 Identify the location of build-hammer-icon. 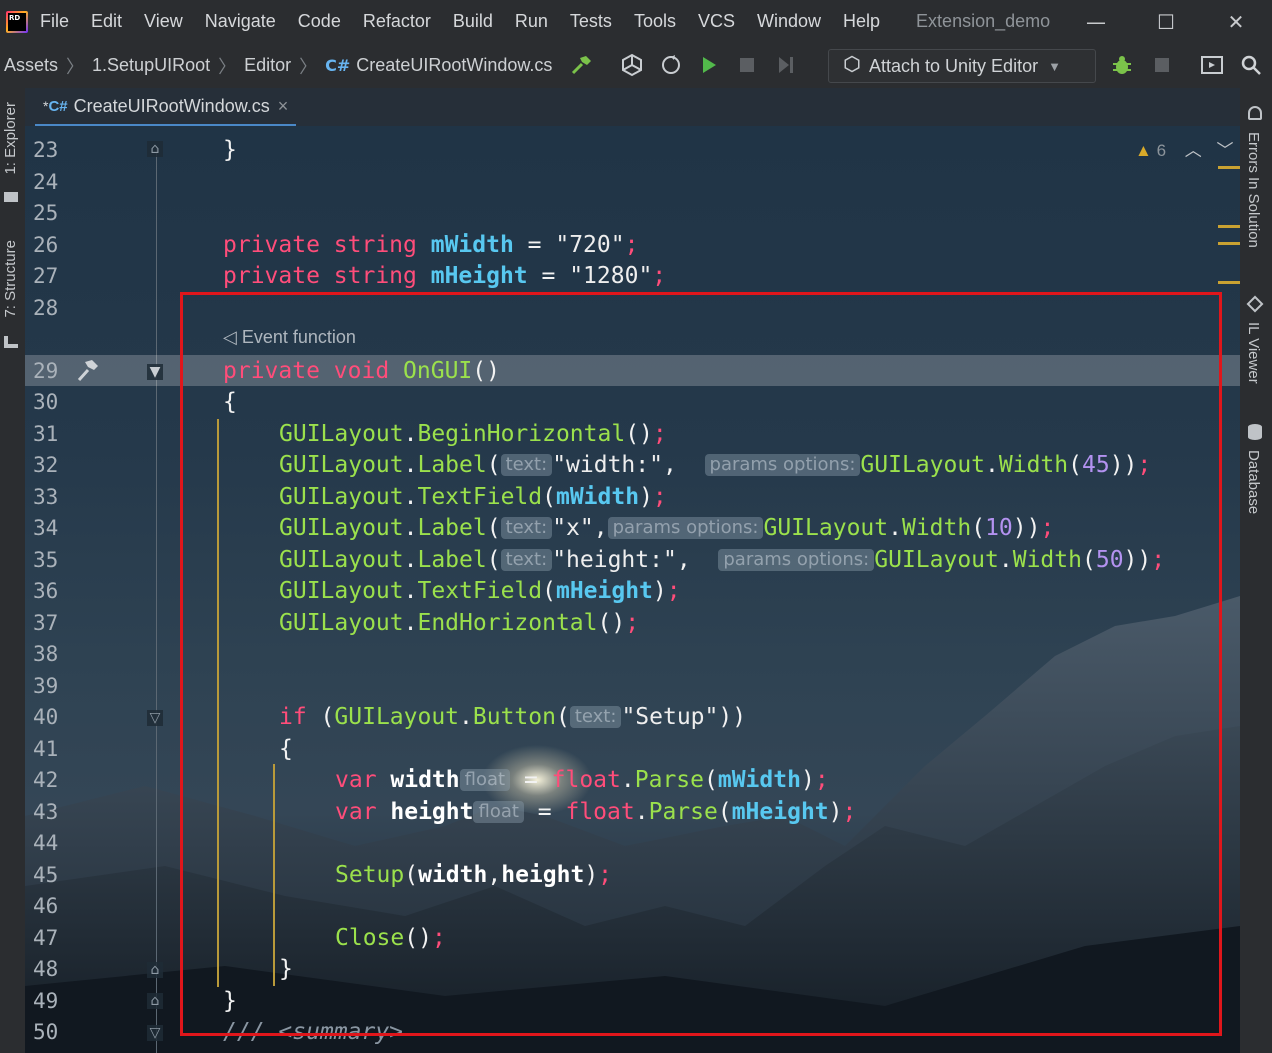
(582, 65).